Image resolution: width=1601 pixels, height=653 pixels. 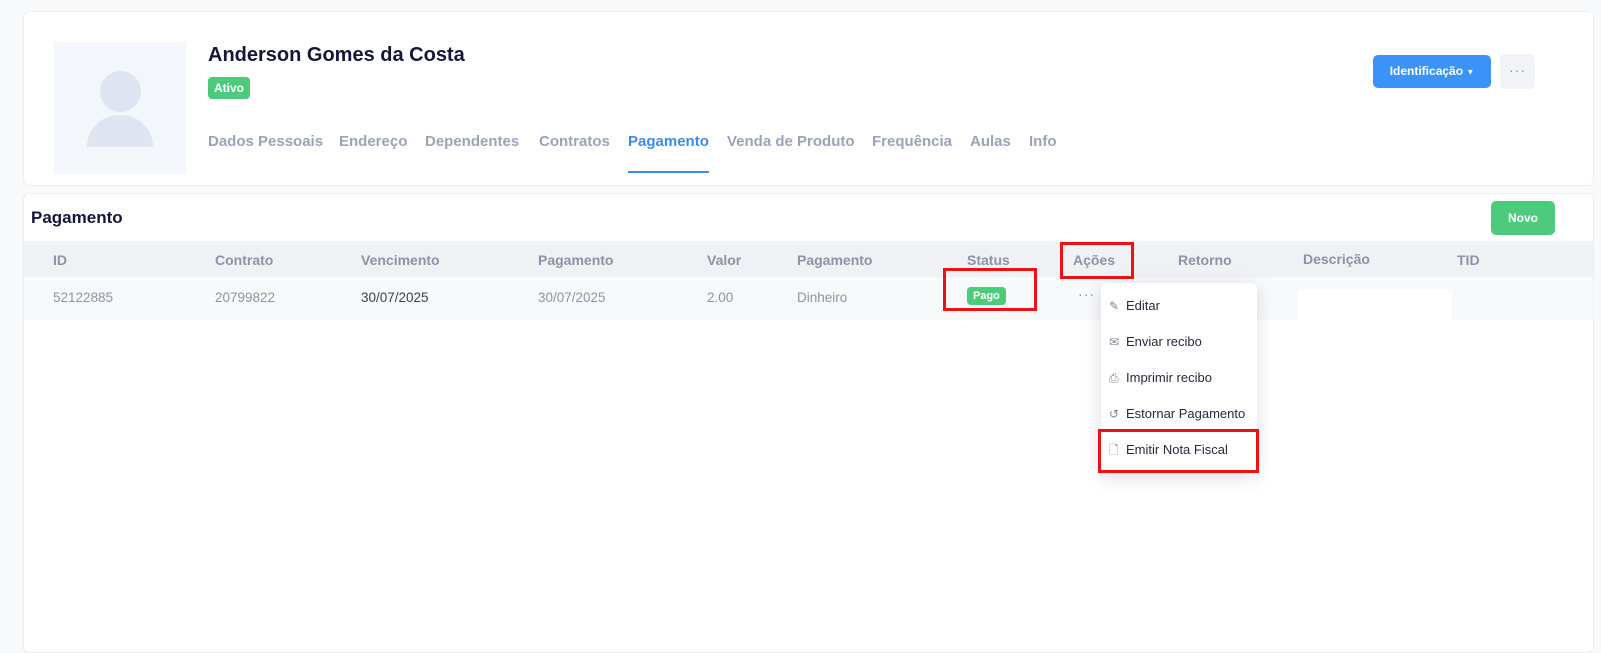 What do you see at coordinates (835, 260) in the screenshot?
I see `column-header-pagamento-forma: Pagamento` at bounding box center [835, 260].